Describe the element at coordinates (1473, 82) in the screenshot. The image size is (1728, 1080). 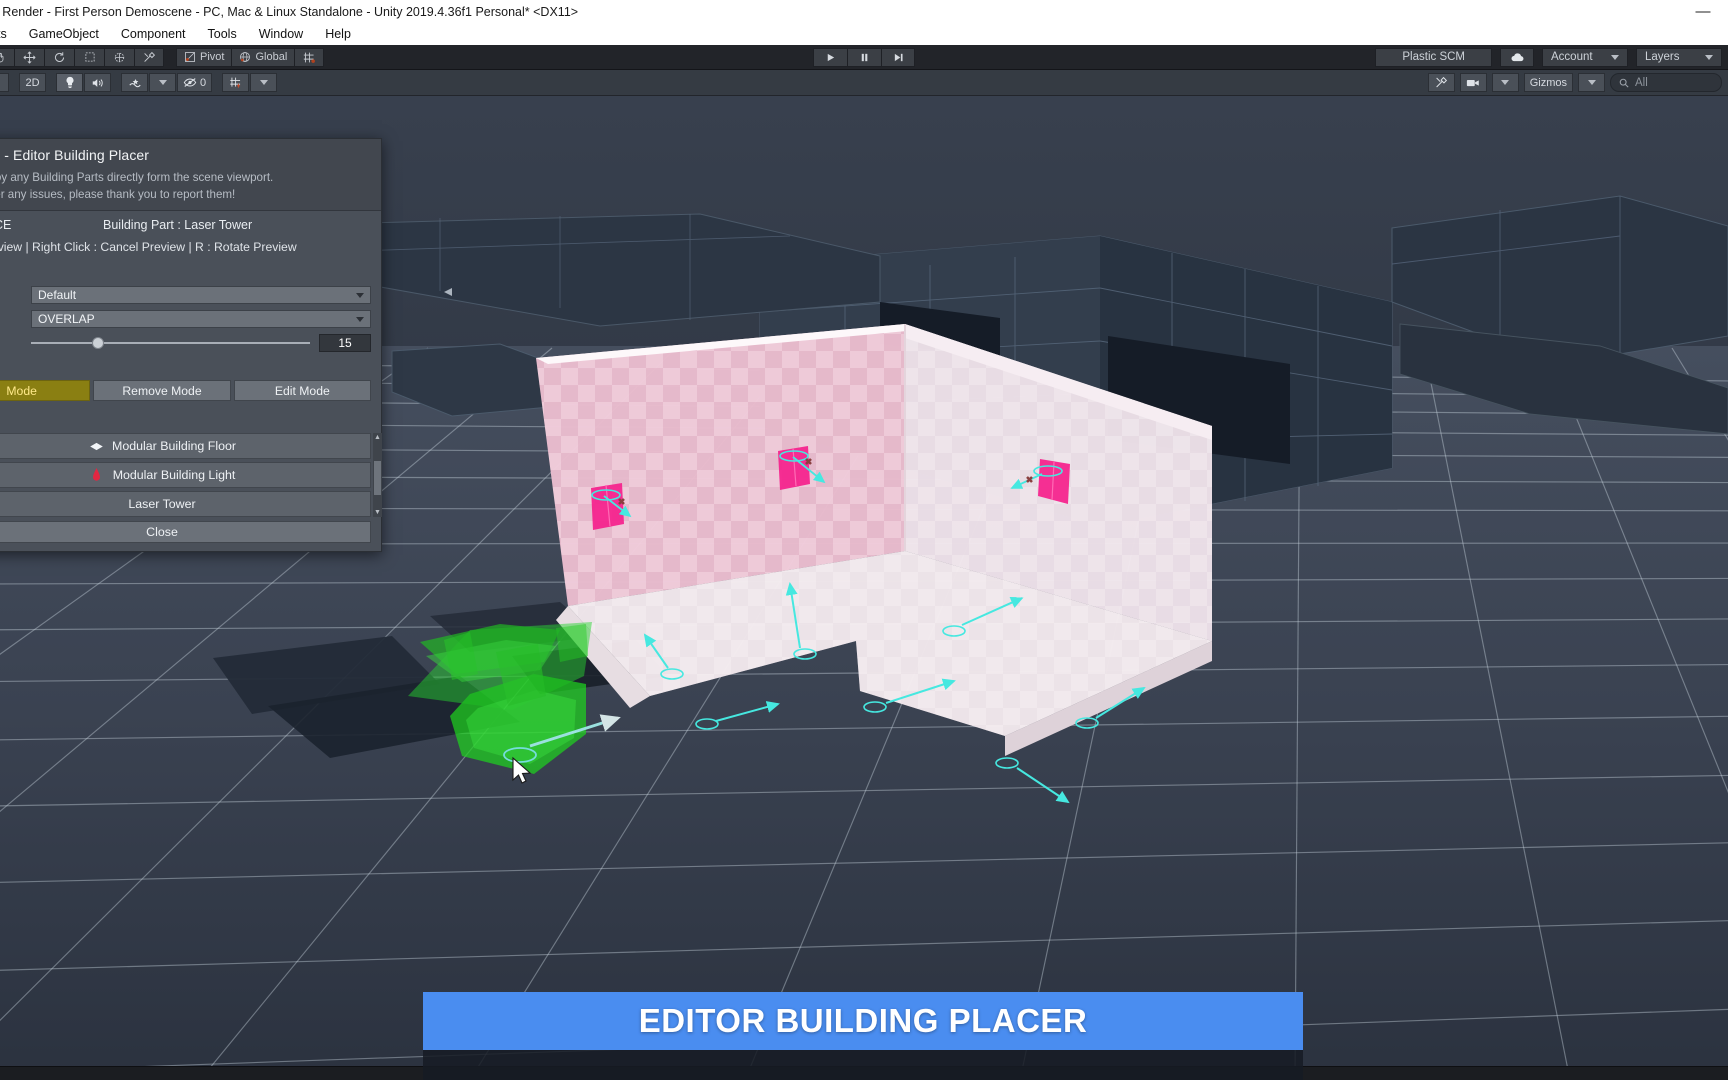
I see `scene-camera-icon` at that location.